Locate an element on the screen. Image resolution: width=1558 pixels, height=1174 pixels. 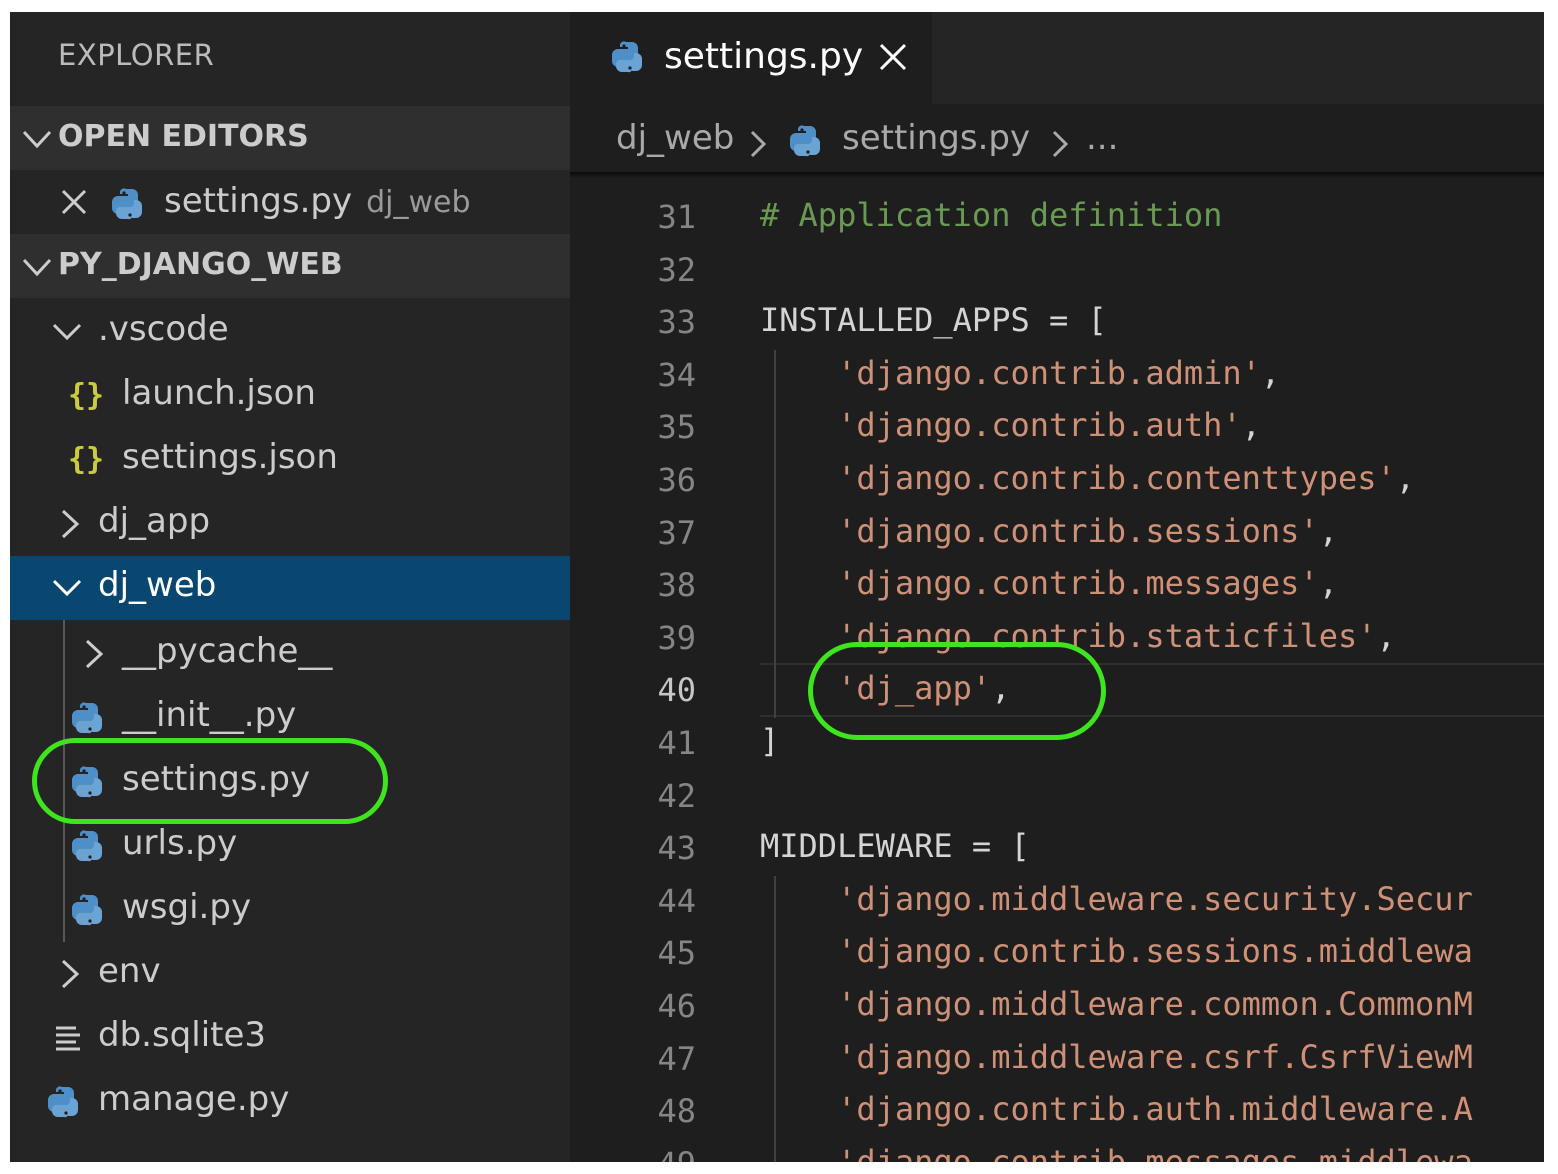
tree-item-pycache: __pycache__ is located at coordinates (290, 654).